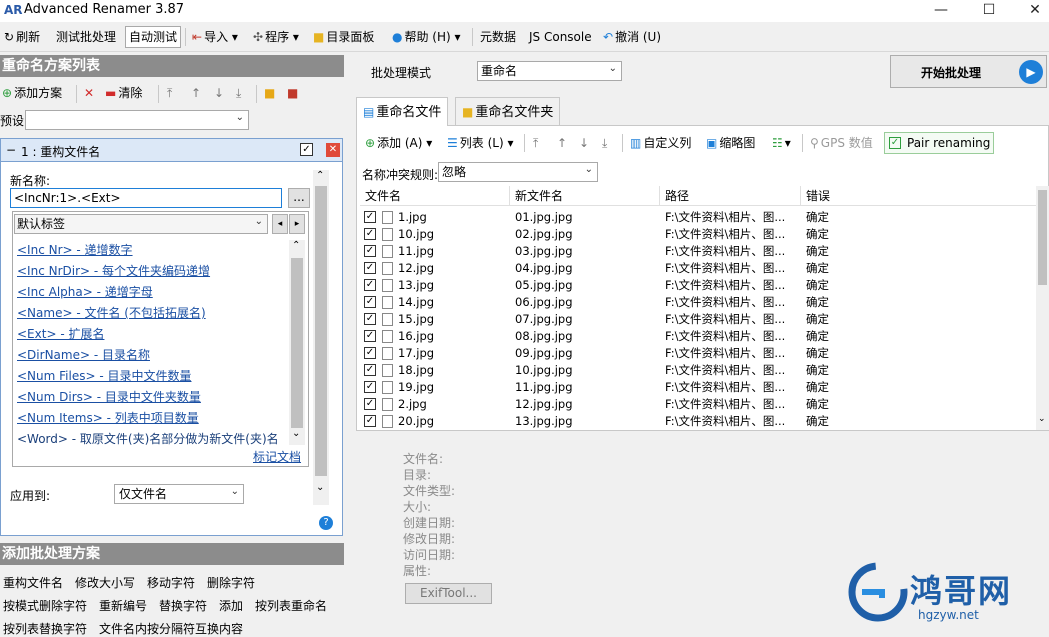  I want to click on batch-method-item: 添加, so click(231, 605).